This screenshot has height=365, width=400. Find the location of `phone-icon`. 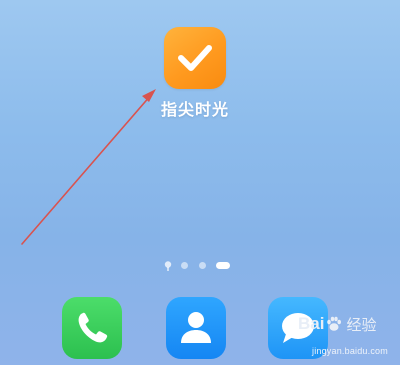

phone-icon is located at coordinates (93, 327).